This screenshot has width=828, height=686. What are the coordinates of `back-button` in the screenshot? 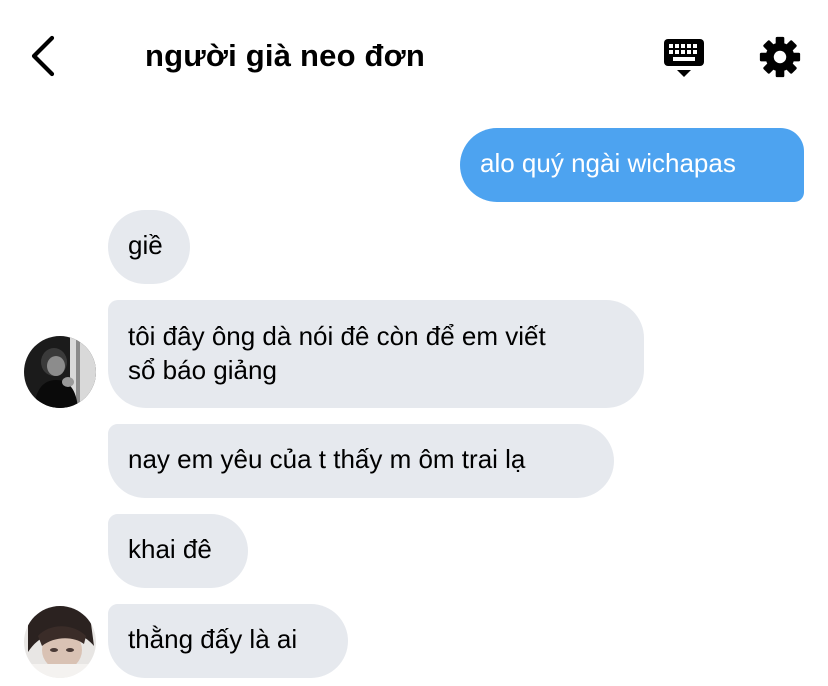 It's located at (44, 56).